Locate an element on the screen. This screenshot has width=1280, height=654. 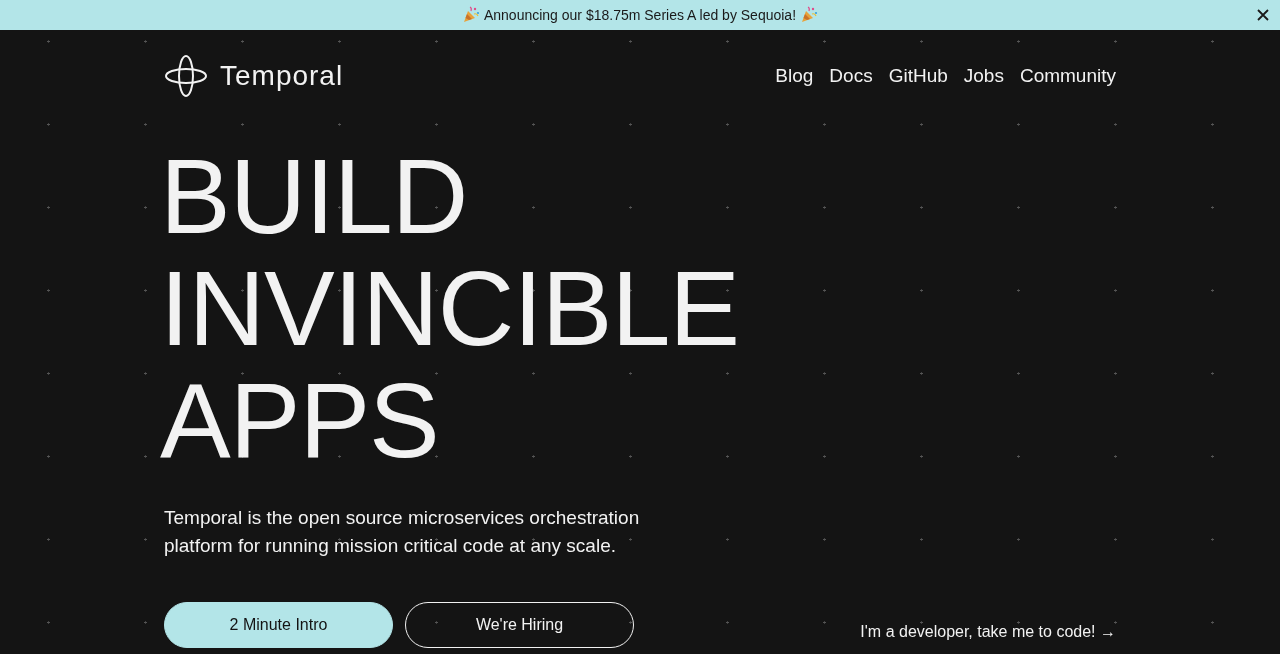
nav-link: Jobs is located at coordinates (983, 76).